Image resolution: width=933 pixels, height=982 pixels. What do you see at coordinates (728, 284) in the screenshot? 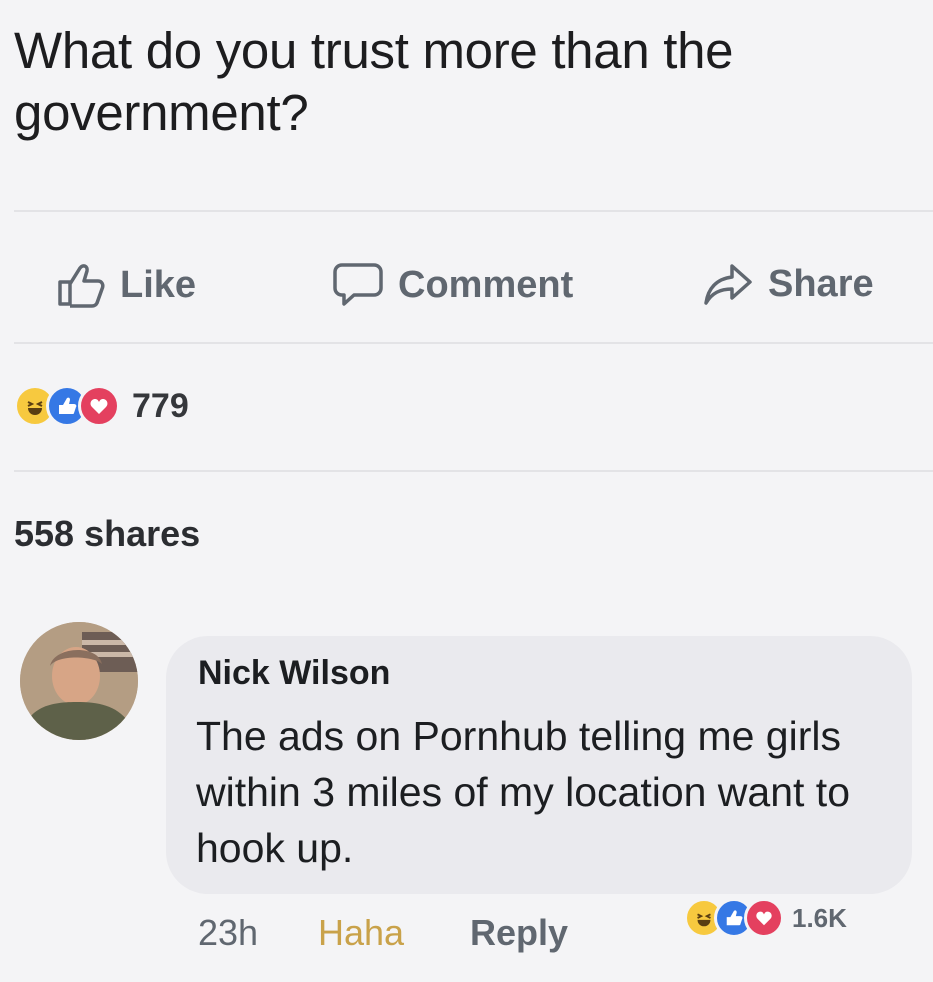
I see `share-arrow-icon` at bounding box center [728, 284].